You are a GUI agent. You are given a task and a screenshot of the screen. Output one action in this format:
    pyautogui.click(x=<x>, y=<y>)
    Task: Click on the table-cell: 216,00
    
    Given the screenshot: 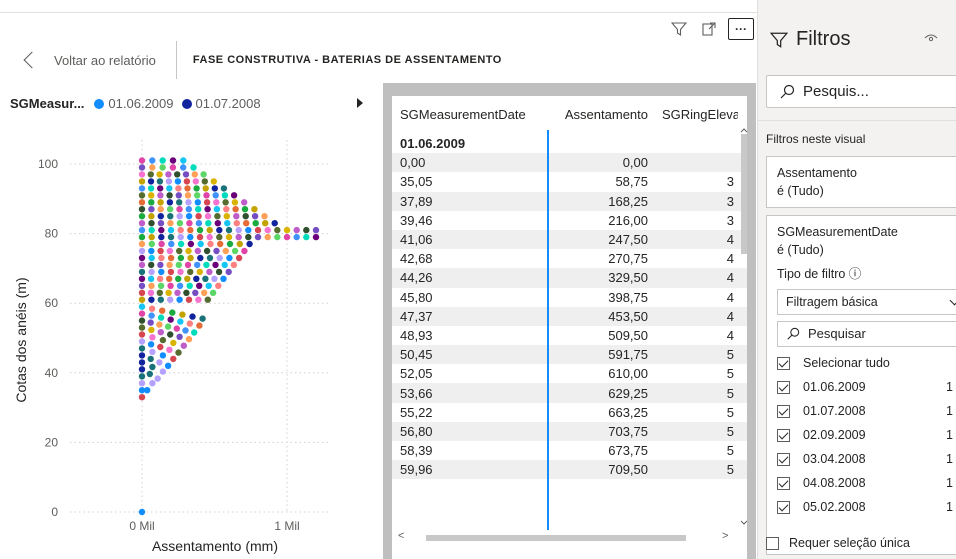 What is the action you would take?
    pyautogui.click(x=628, y=220)
    